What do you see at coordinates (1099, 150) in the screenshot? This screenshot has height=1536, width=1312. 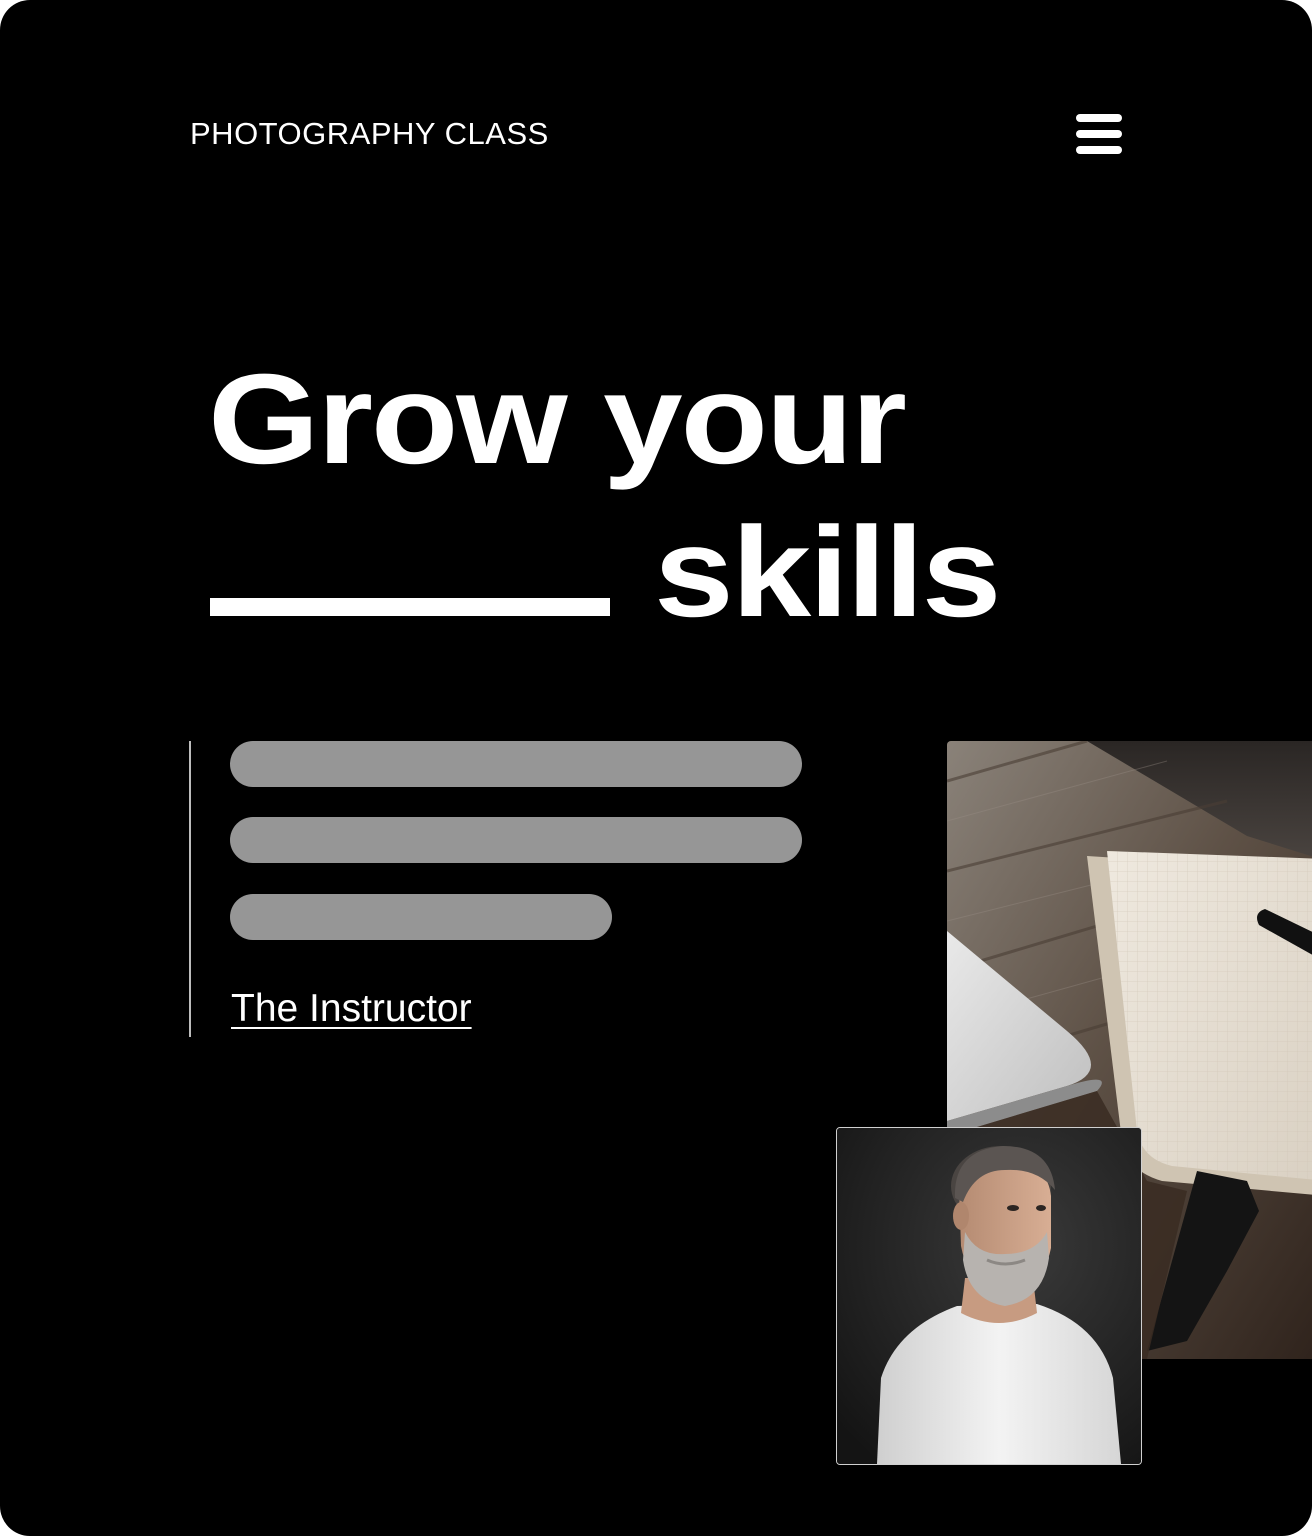 I see `menu-bar-bottom` at bounding box center [1099, 150].